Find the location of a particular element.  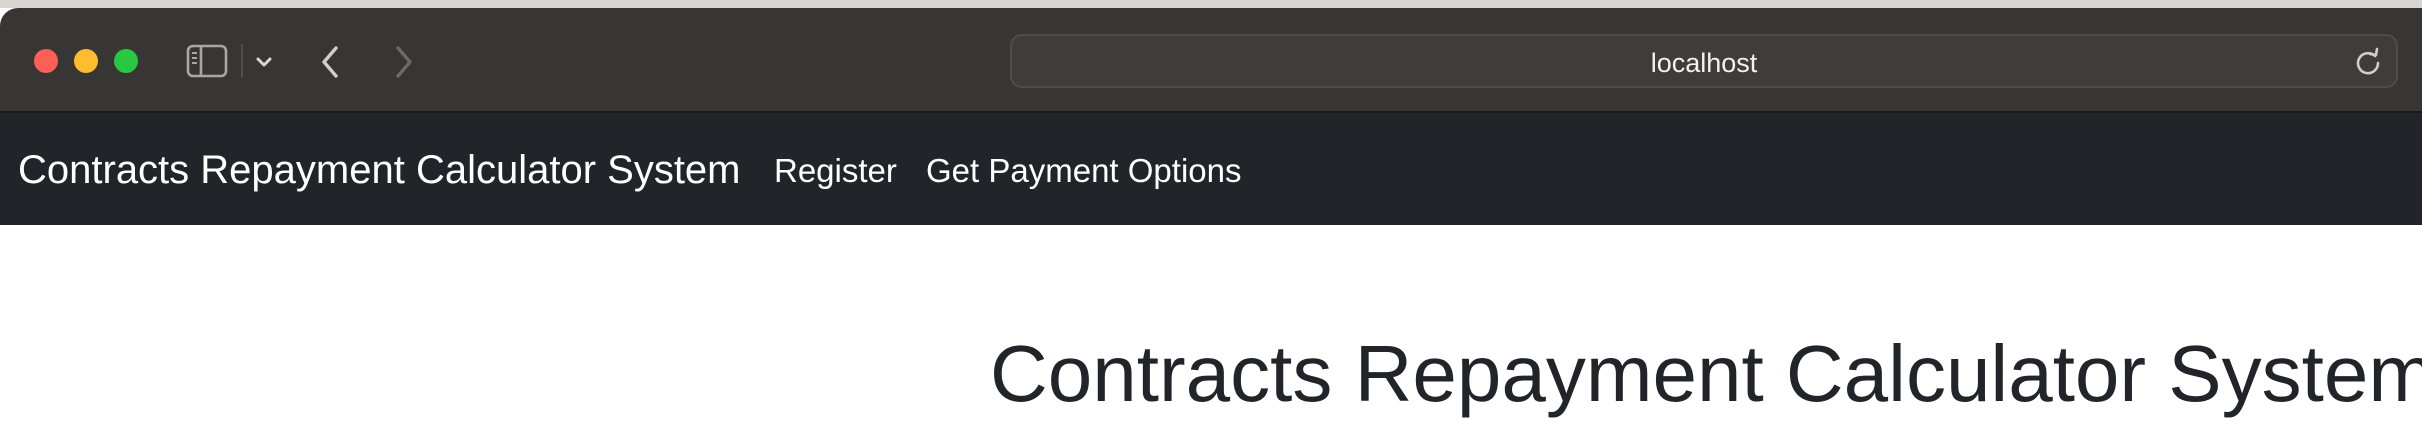

address-bar: localhost is located at coordinates (1704, 61).